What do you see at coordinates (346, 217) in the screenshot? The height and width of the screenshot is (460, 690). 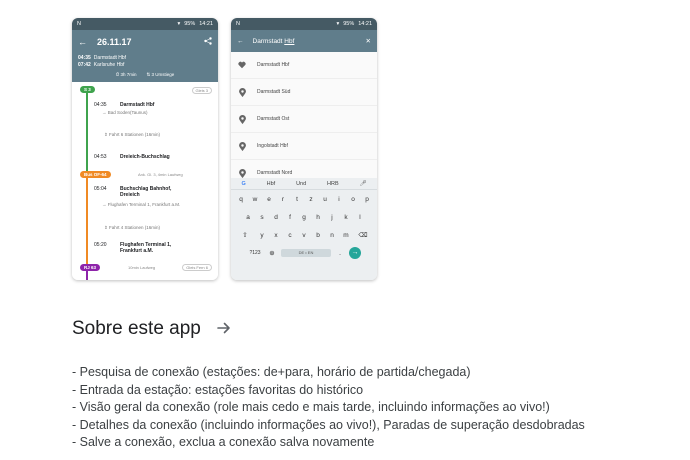 I see `key: k` at bounding box center [346, 217].